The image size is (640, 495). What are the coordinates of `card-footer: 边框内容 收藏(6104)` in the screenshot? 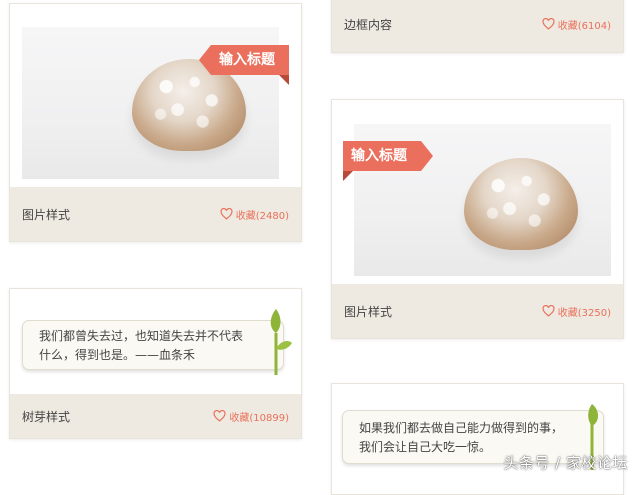 It's located at (477, 26).